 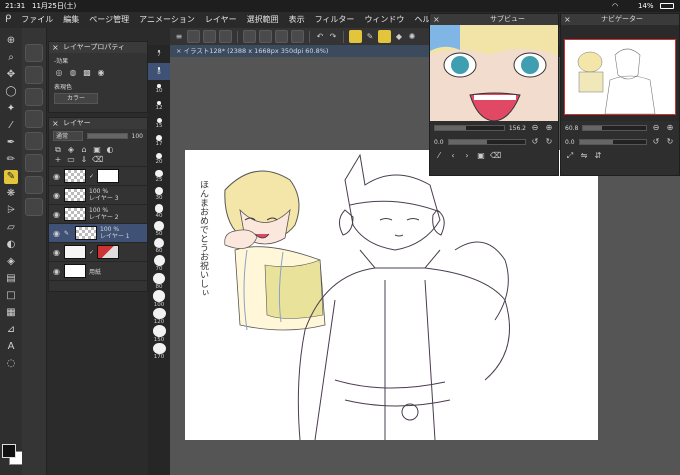 What do you see at coordinates (300, 51) in the screenshot?
I see `document-tab: × イラスト128* (2388 x 1668px 350dpi 60.8%)` at bounding box center [300, 51].